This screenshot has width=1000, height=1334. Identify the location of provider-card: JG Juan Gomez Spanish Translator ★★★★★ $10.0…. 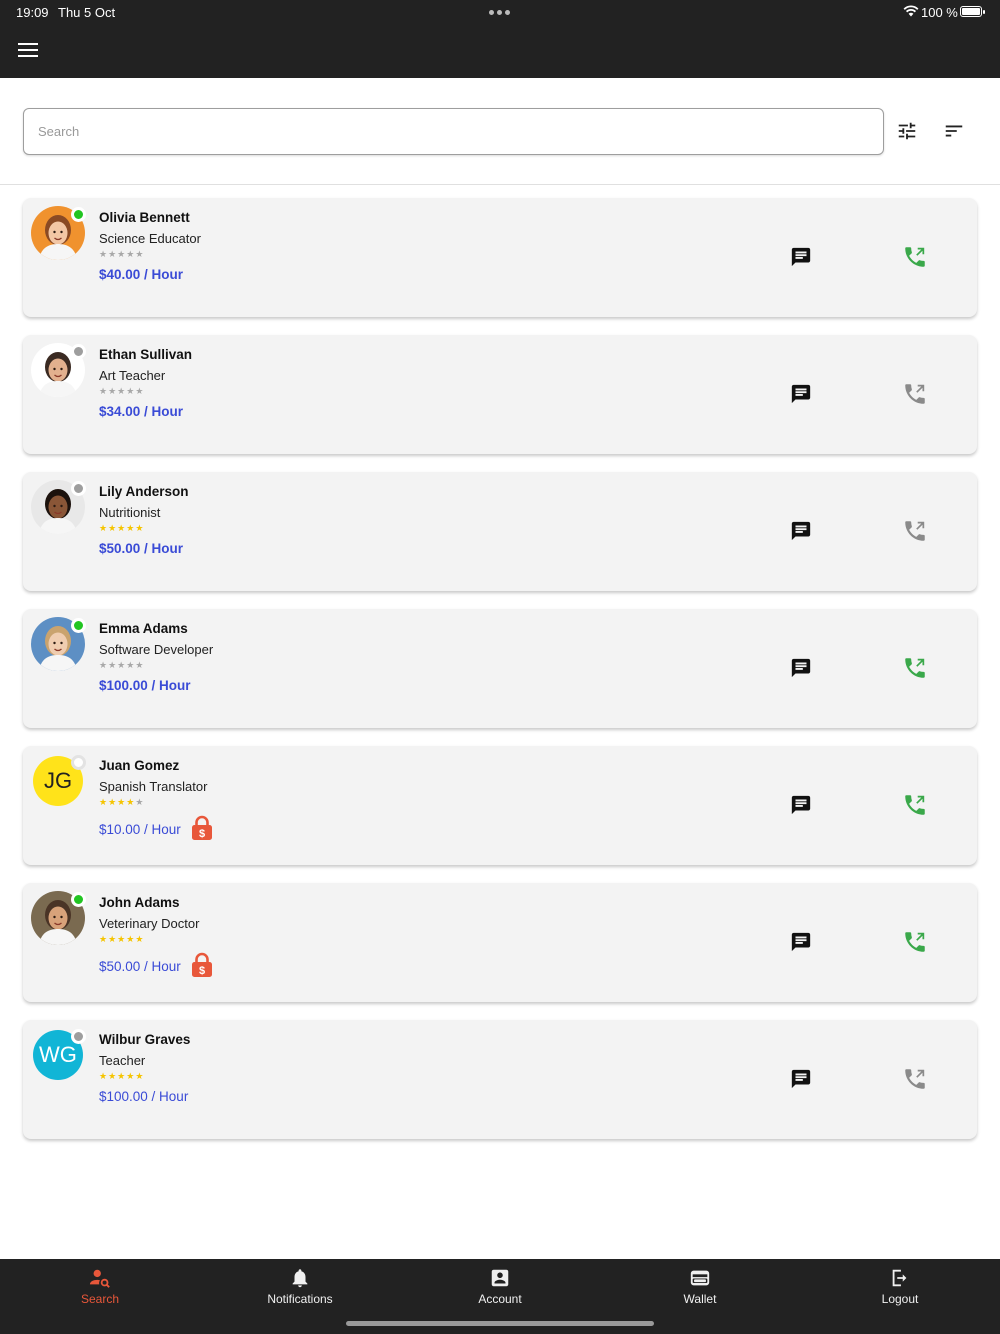
(500, 805).